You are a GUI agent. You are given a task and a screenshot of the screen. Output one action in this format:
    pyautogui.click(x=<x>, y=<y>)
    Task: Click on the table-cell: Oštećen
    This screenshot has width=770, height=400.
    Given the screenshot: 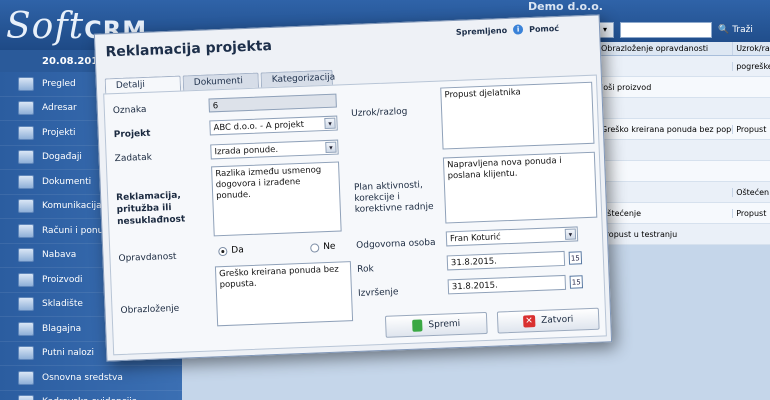 What is the action you would take?
    pyautogui.click(x=751, y=192)
    